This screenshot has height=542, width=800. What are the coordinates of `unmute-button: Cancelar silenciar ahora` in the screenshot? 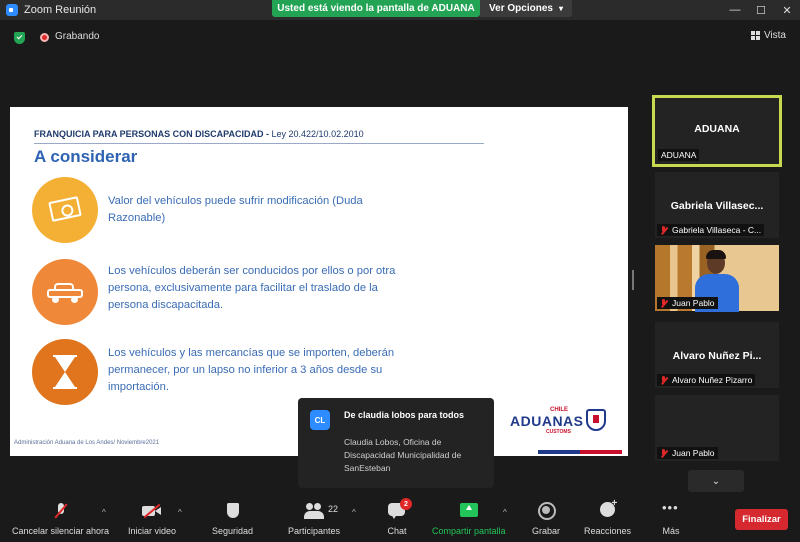 It's located at (60, 519).